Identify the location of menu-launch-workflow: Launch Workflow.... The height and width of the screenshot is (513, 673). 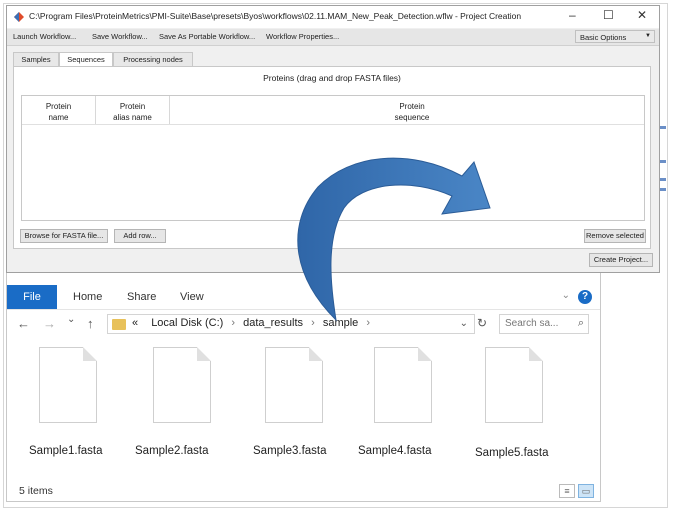
(44, 36).